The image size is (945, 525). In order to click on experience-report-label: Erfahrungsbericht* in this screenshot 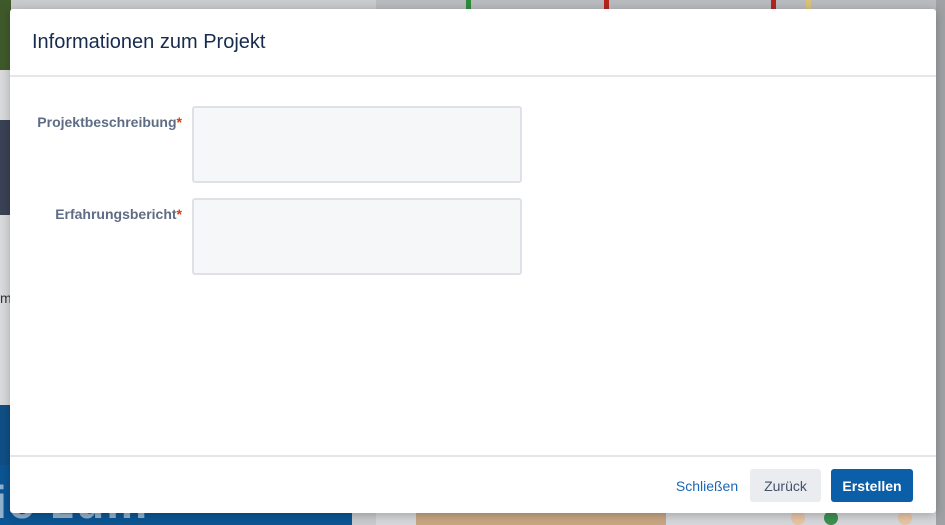, I will do `click(107, 214)`.